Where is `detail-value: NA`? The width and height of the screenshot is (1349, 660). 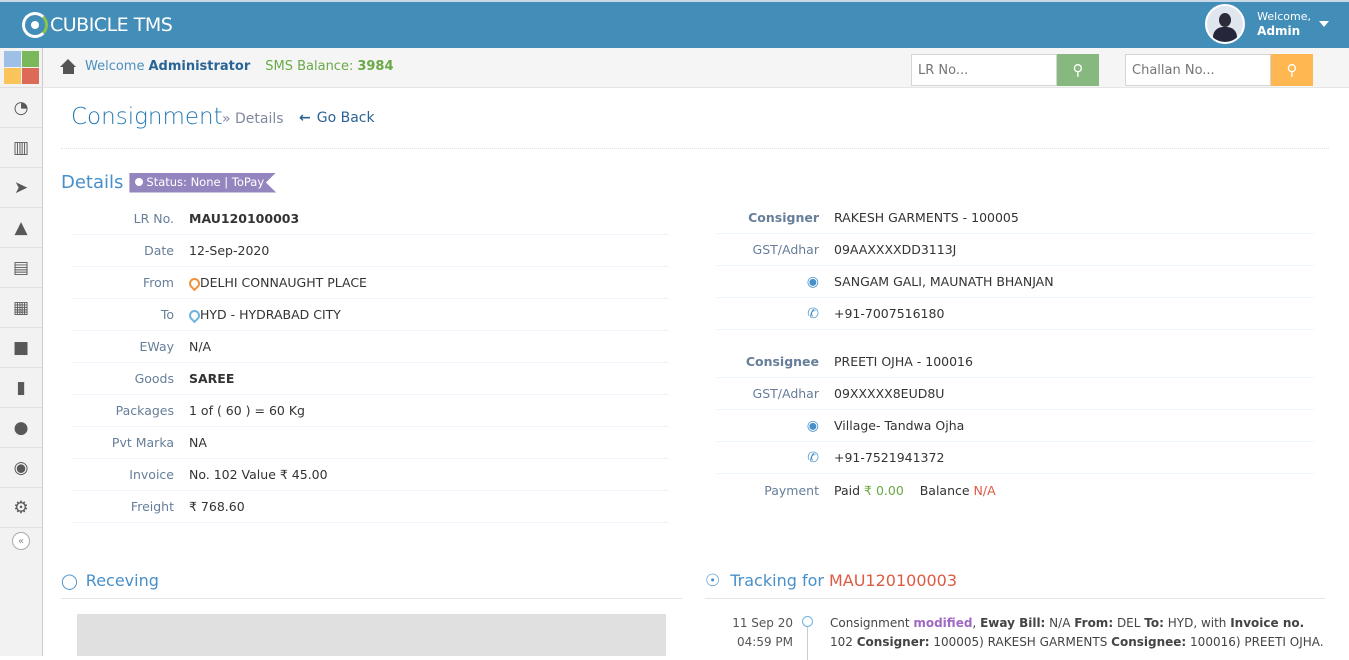
detail-value: NA is located at coordinates (198, 442).